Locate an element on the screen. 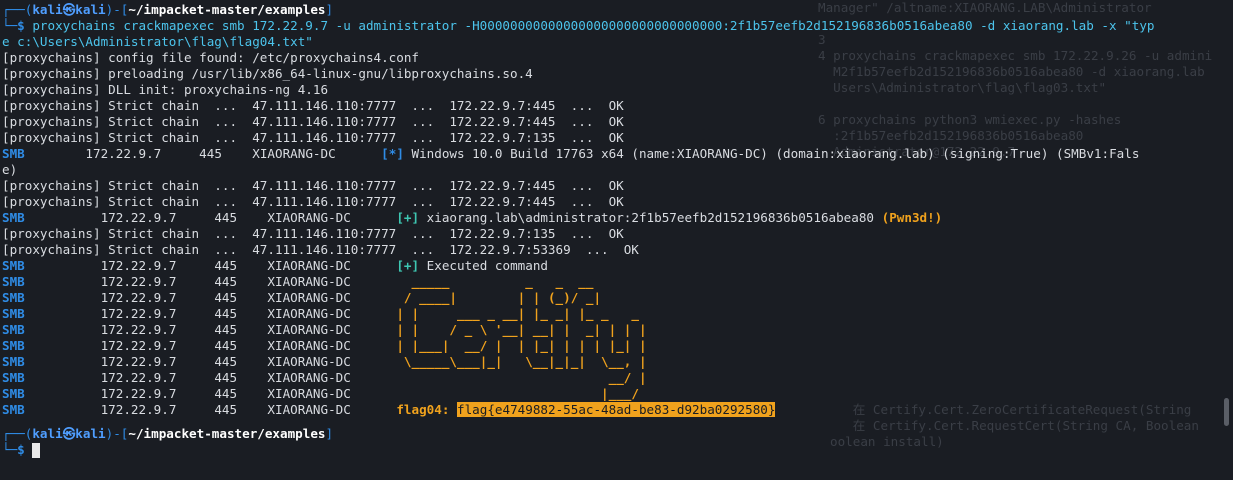  smb-art-line: SMB 172.22.9.7 445 XIAORANG-DC |___/ is located at coordinates (324, 393).